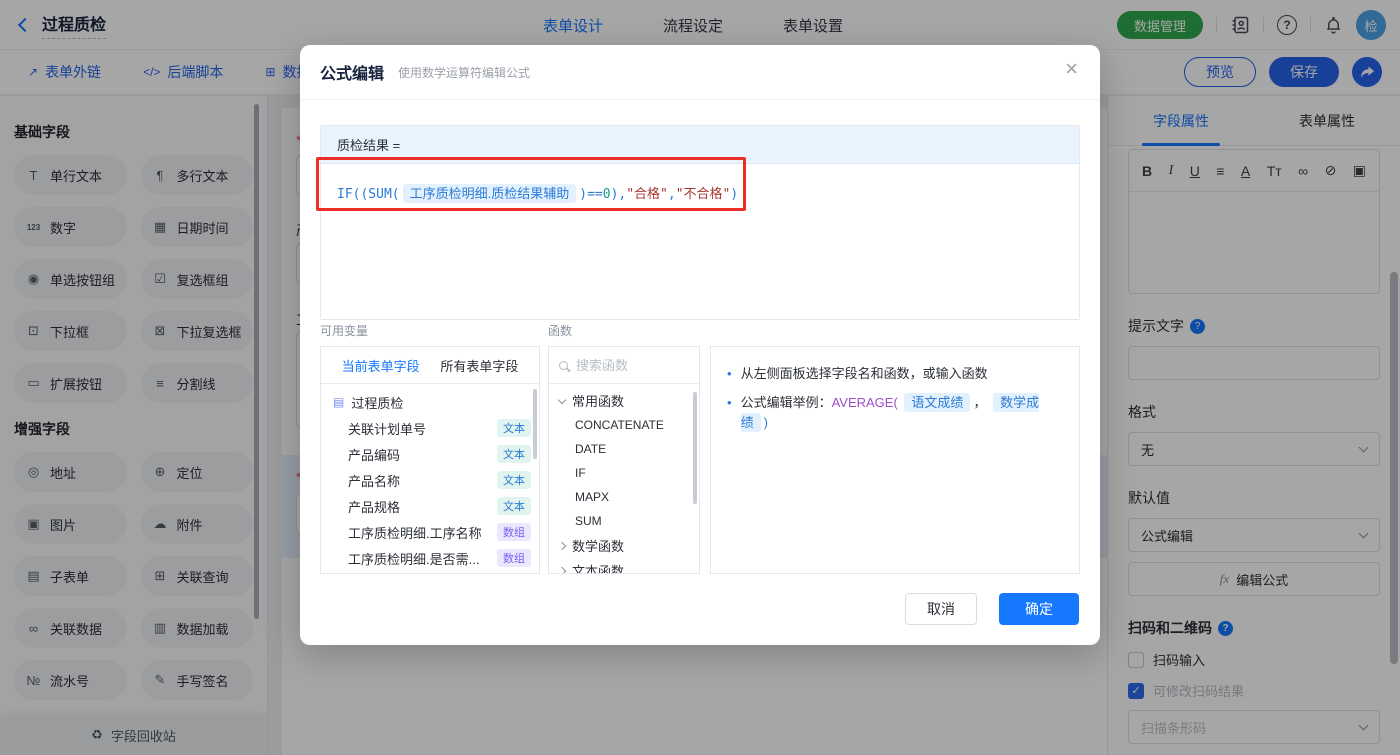 The width and height of the screenshot is (1400, 755). Describe the element at coordinates (598, 546) in the screenshot. I see `function-group-label: 数学函数` at that location.